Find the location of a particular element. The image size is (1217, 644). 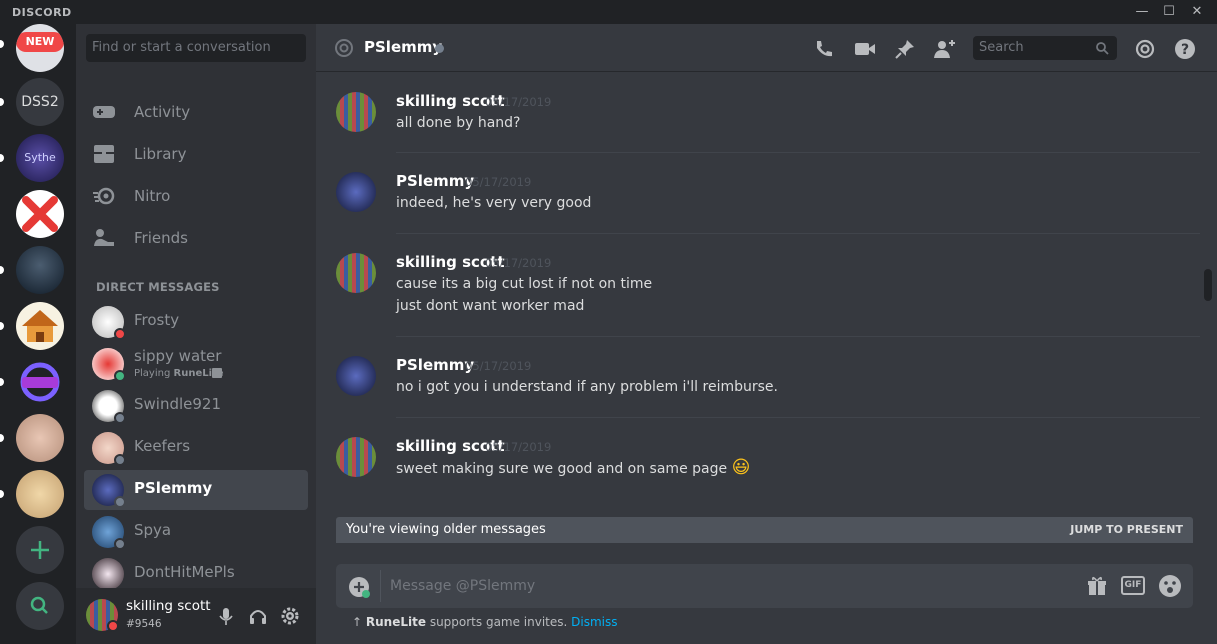

voice-call-icon is located at coordinates (824, 49).